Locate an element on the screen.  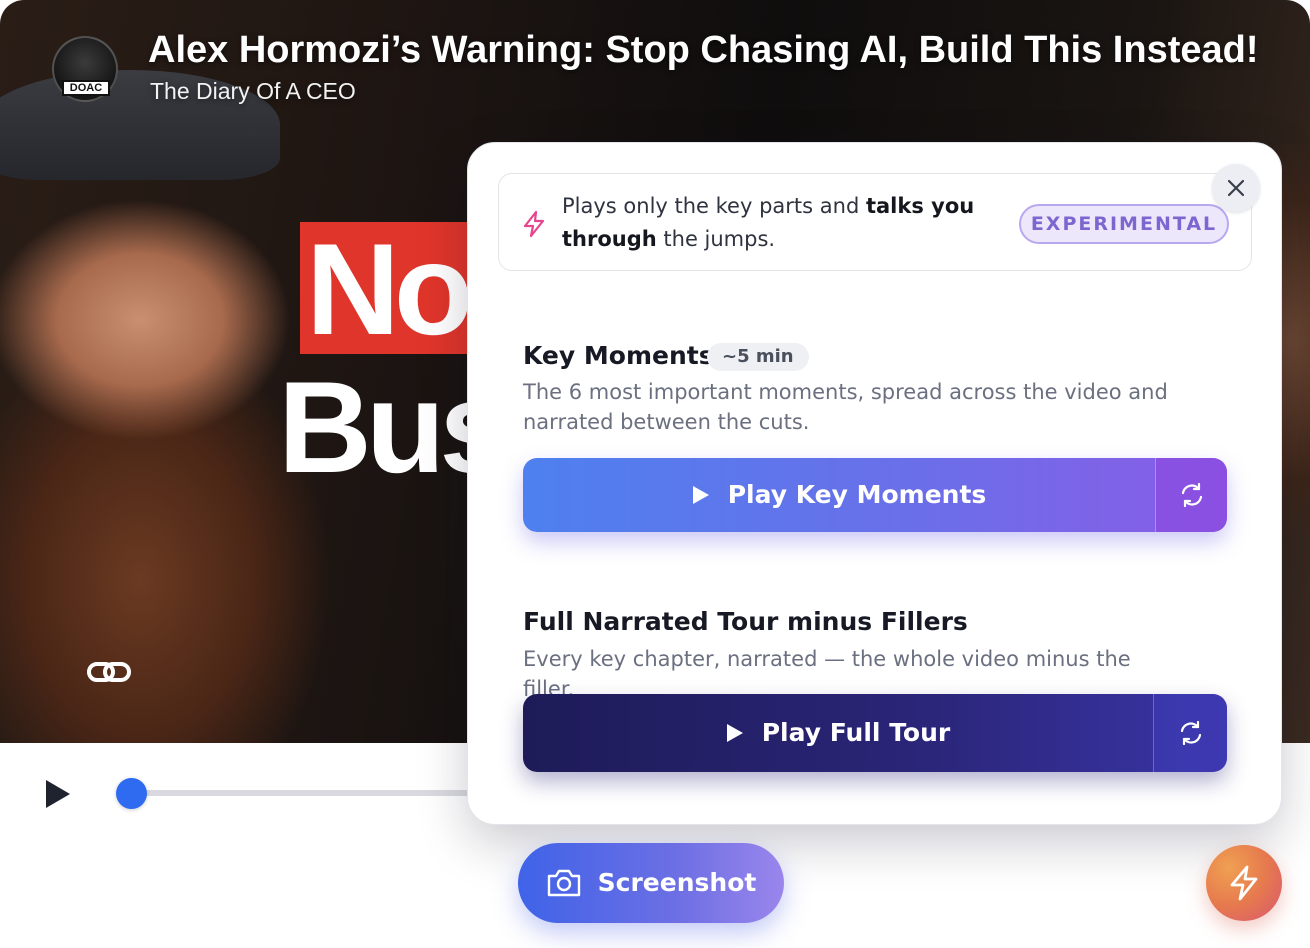
play-key-moments-button: Play Key Moments is located at coordinates (839, 495).